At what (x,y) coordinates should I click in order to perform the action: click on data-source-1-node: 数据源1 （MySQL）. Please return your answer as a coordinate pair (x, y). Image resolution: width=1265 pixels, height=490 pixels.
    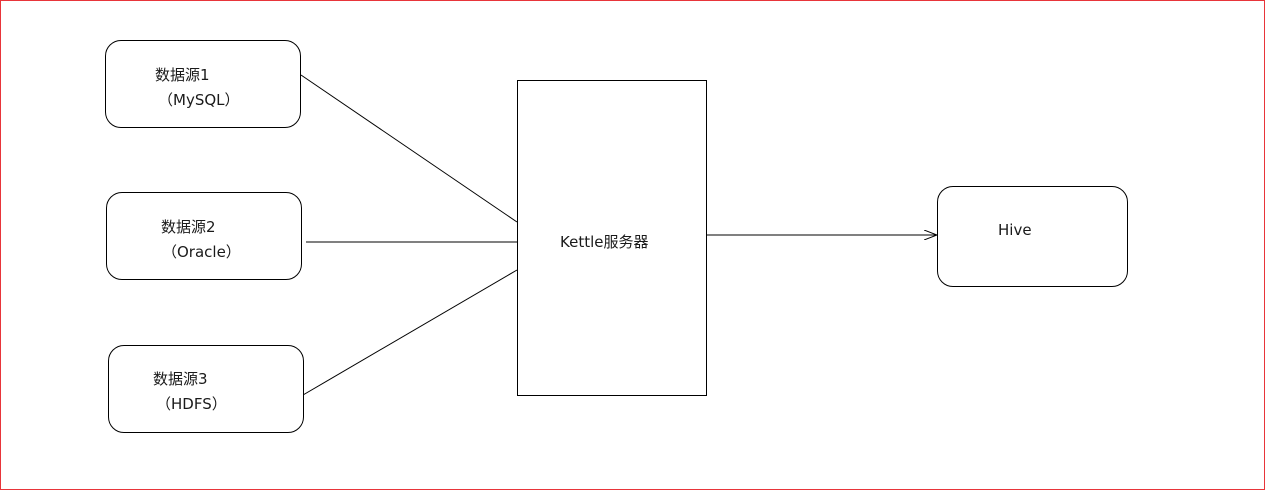
    Looking at the image, I should click on (203, 84).